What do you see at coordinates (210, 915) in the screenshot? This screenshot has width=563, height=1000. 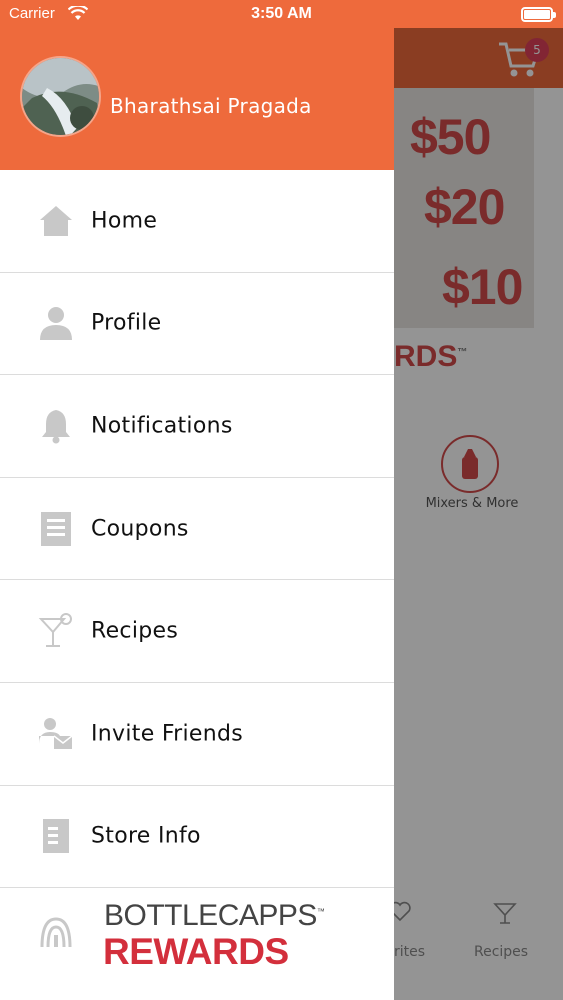 I see `logo-text: BOTTLECAPPS` at bounding box center [210, 915].